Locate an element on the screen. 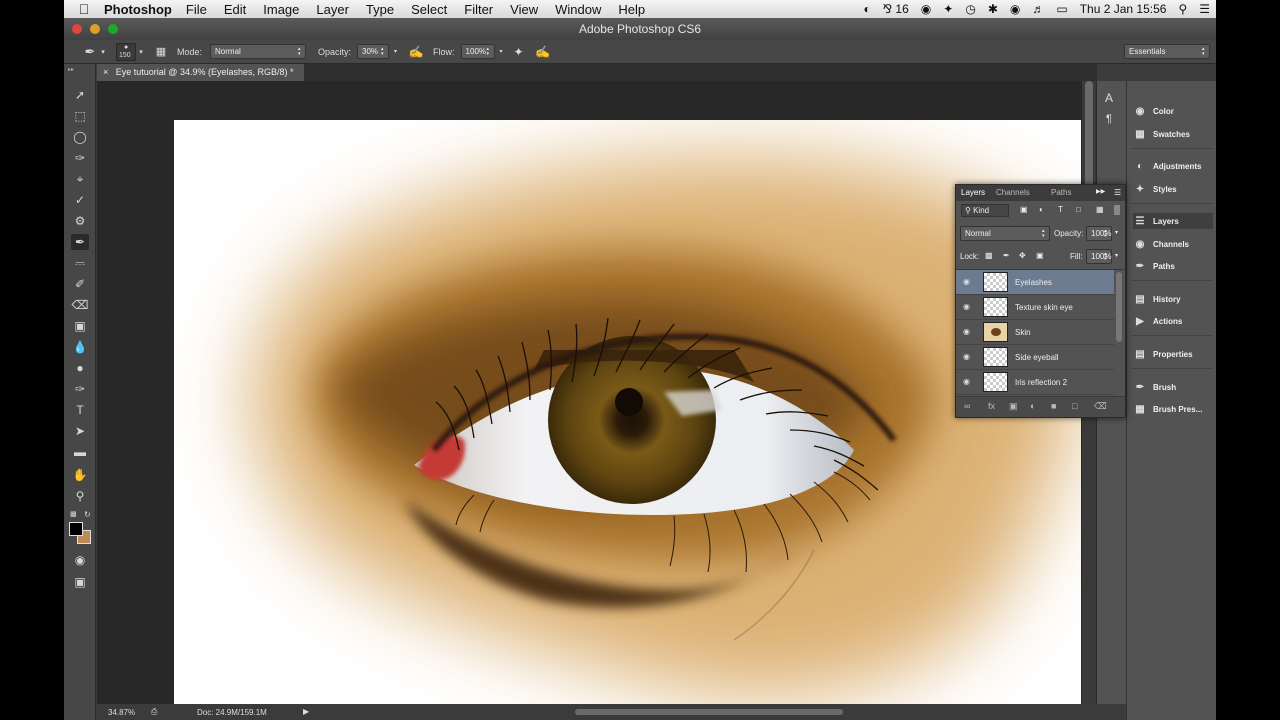 The width and height of the screenshot is (1280, 720). close-window-button is located at coordinates (77, 29).